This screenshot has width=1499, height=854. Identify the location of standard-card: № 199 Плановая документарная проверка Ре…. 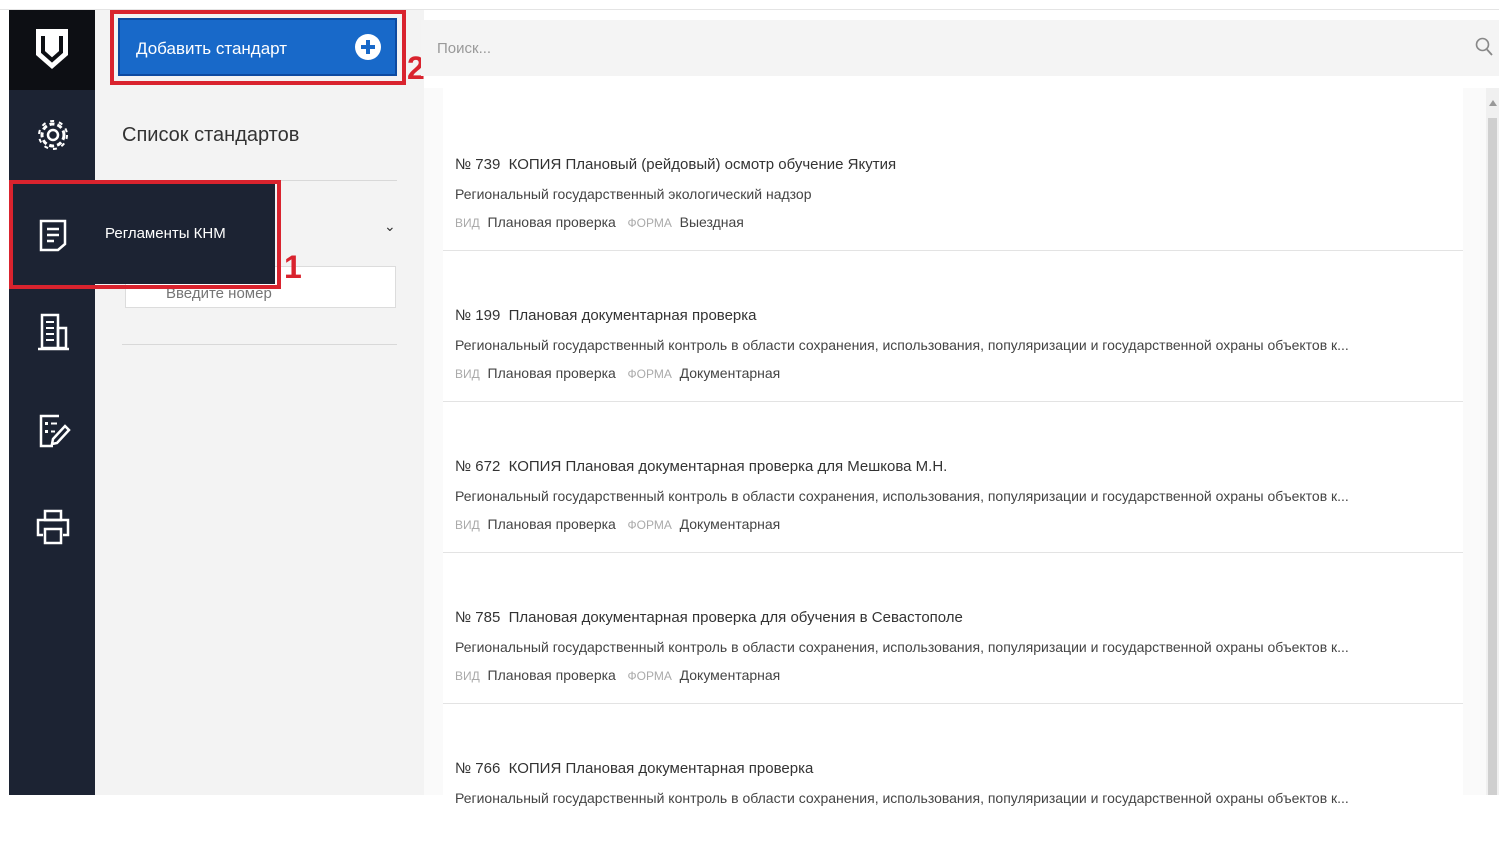
(953, 326).